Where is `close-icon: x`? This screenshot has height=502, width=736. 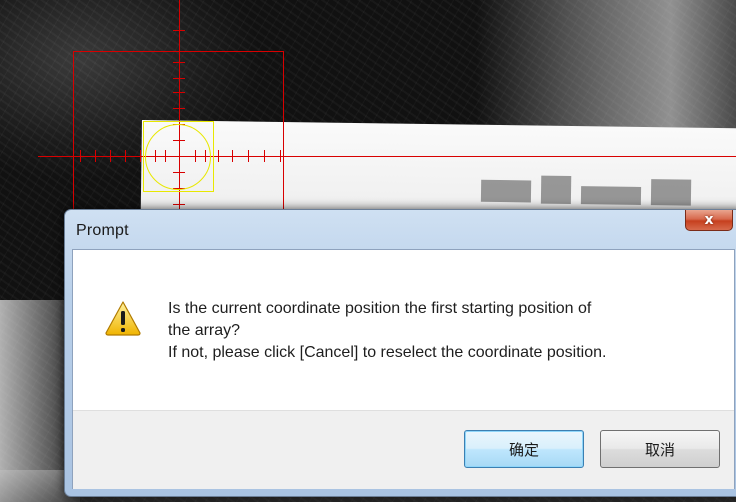 close-icon: x is located at coordinates (709, 220).